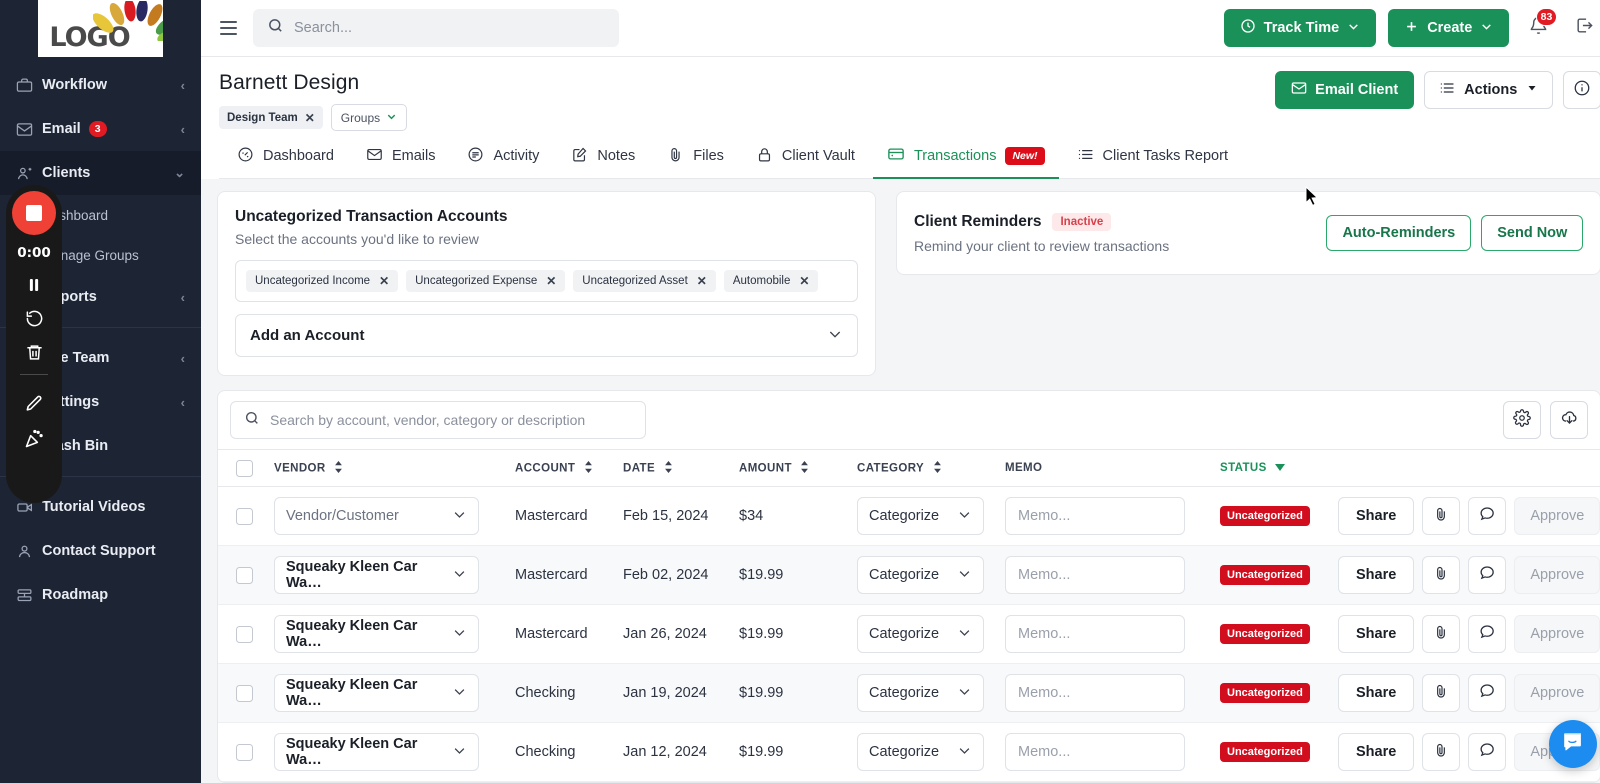 The image size is (1600, 783). I want to click on column-vendor: VENDOR, so click(392, 468).